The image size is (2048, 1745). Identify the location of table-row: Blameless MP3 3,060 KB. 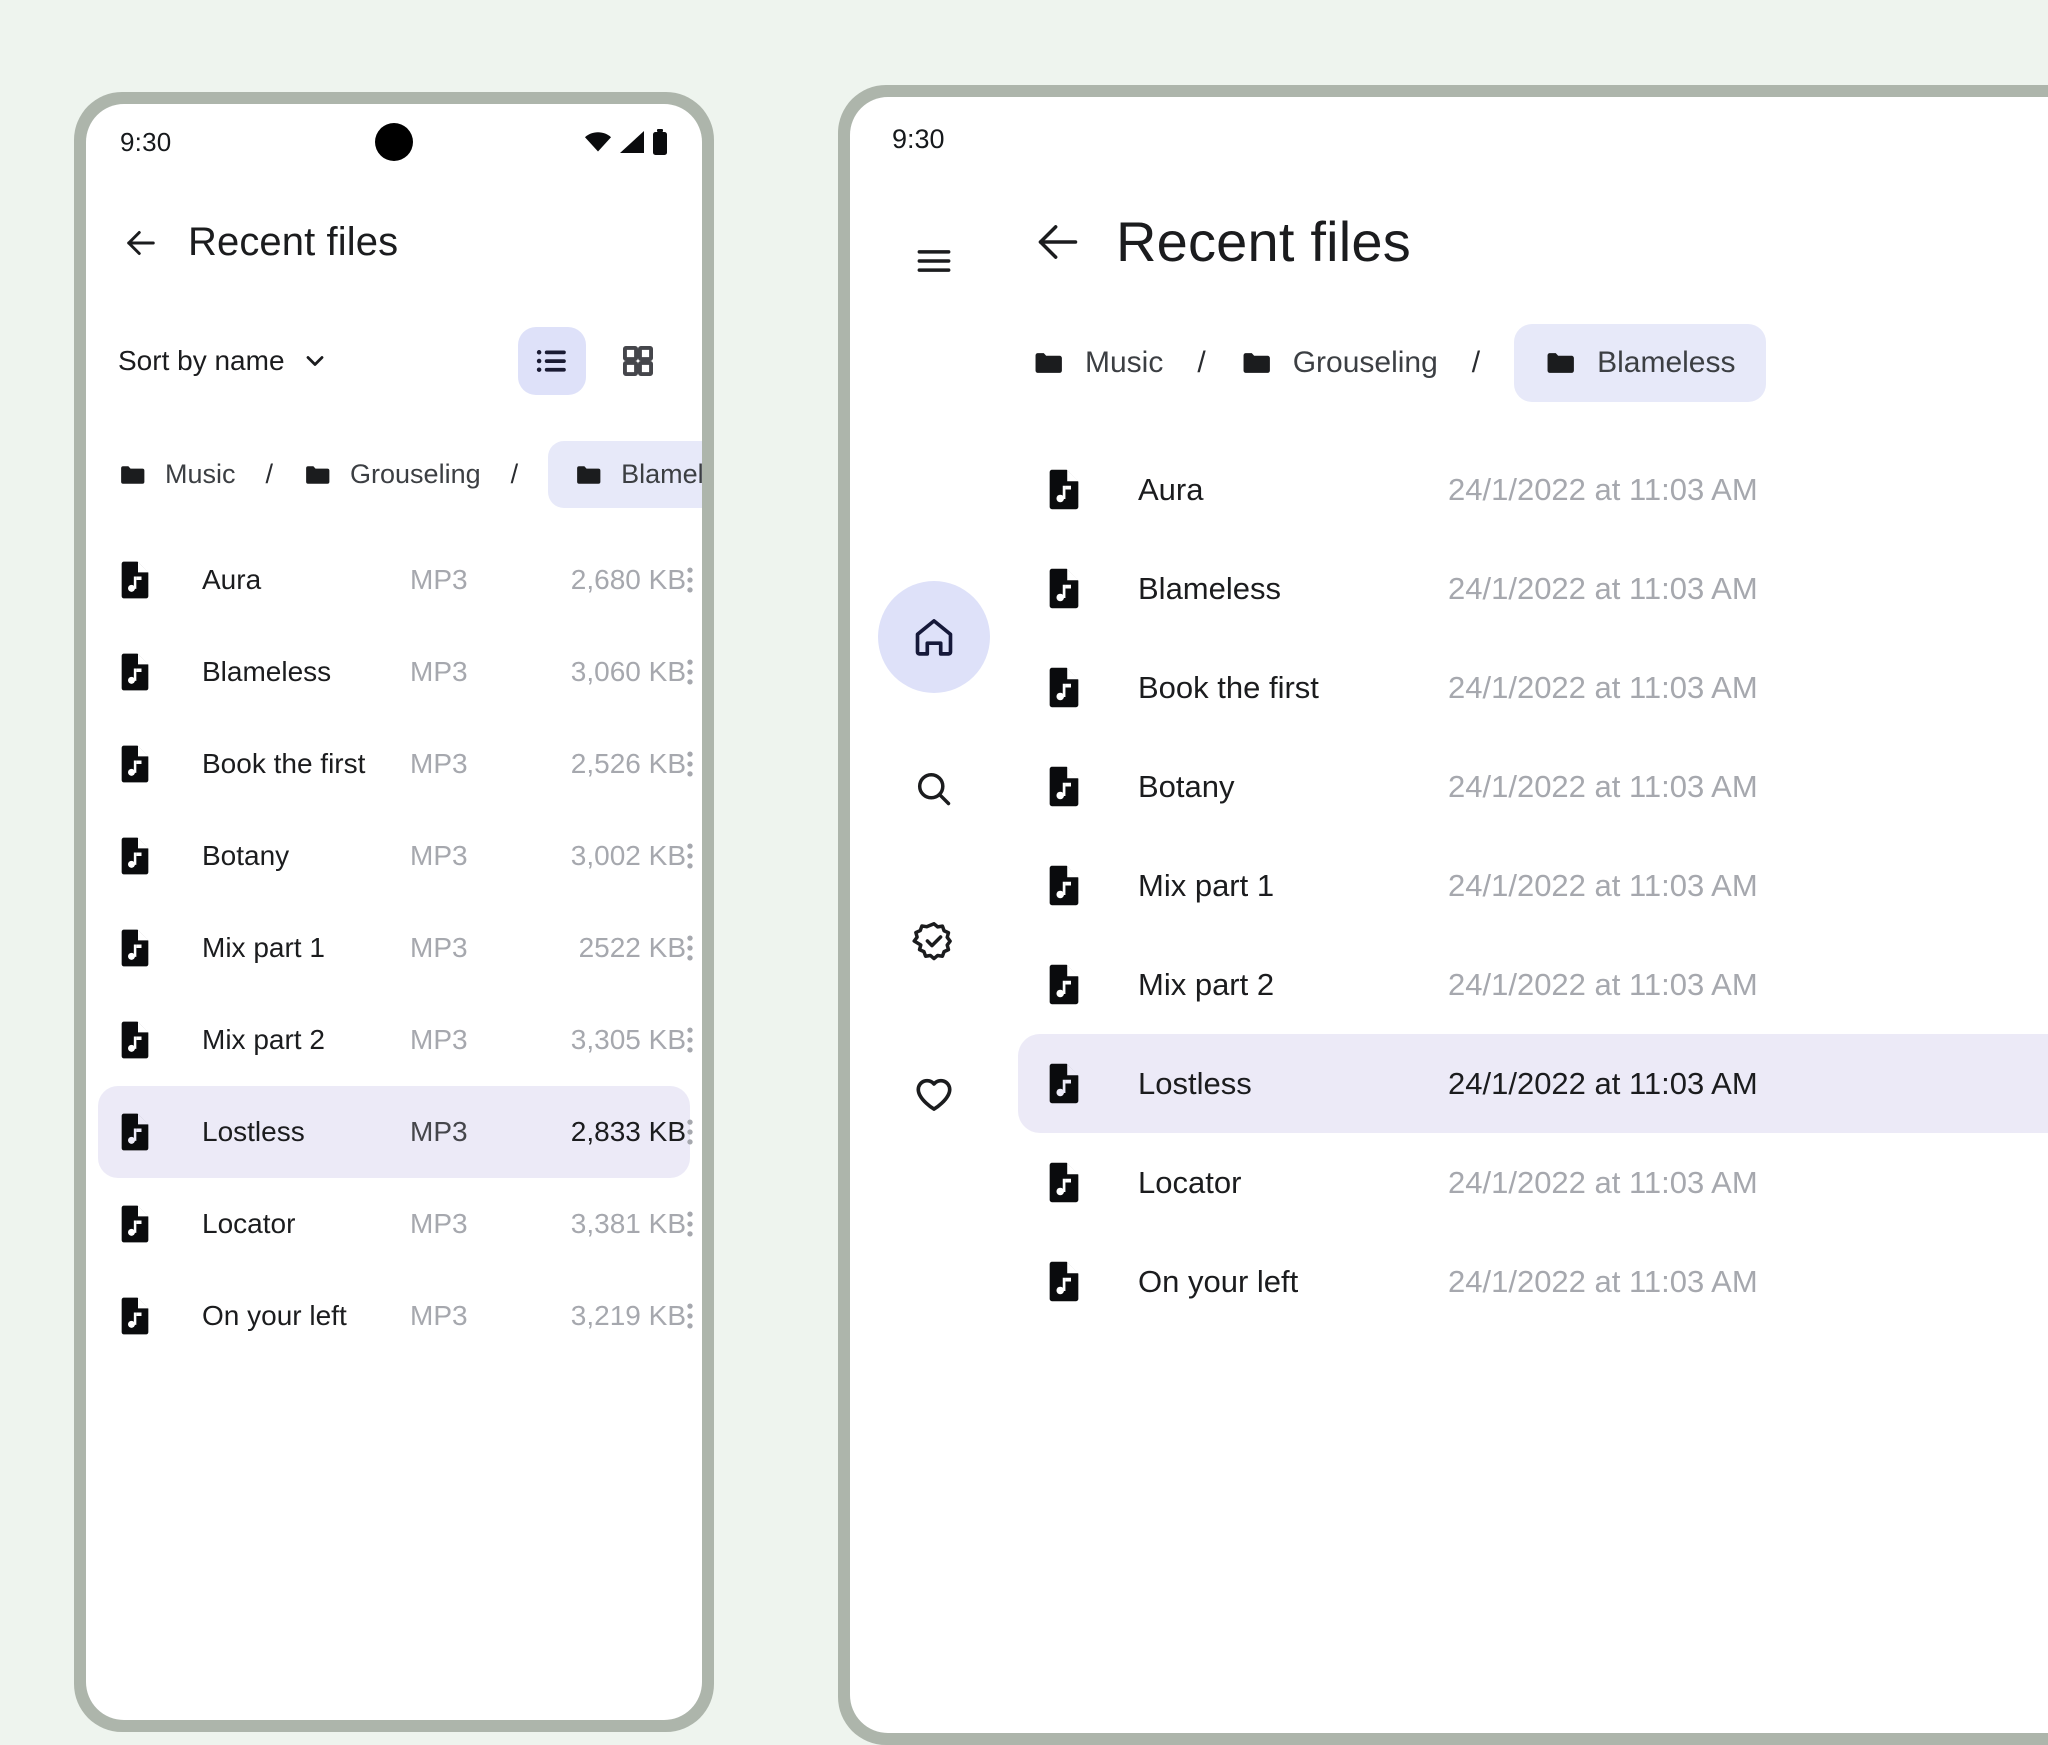
(395, 672).